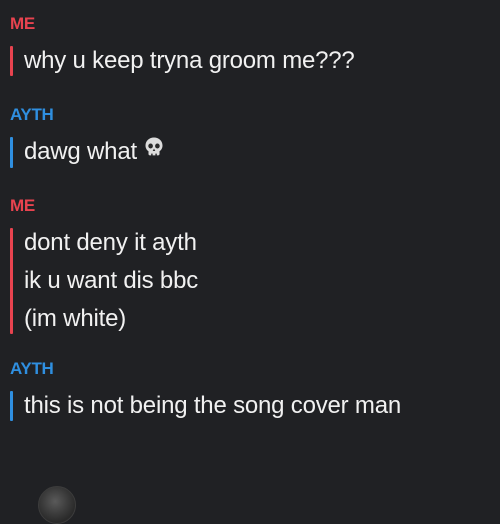 This screenshot has width=500, height=524. Describe the element at coordinates (80, 151) in the screenshot. I see `message-text: dawg what` at that location.